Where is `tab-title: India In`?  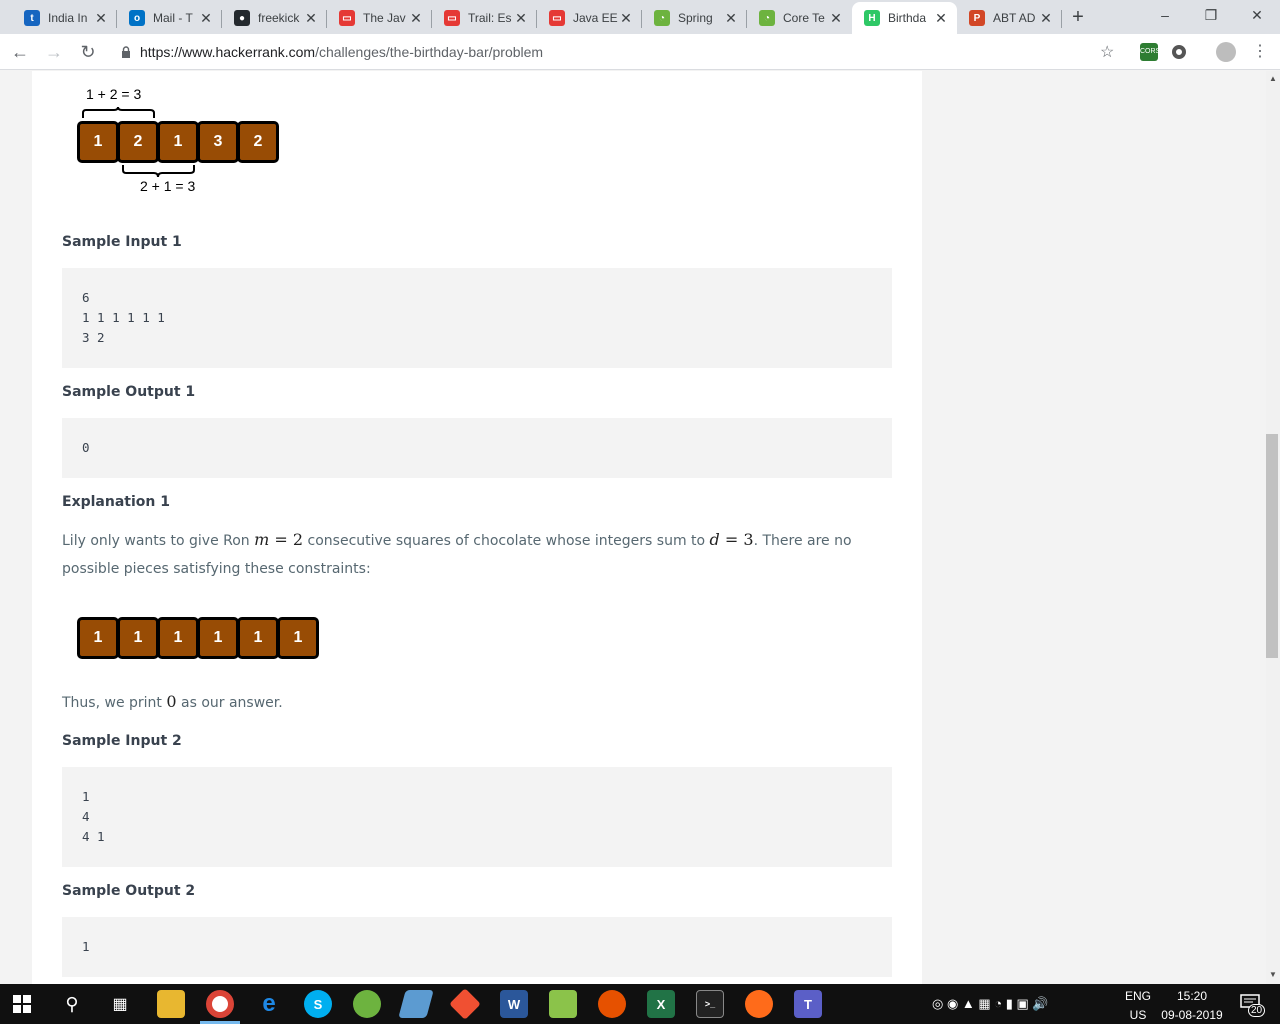
tab-title: India In is located at coordinates (68, 18).